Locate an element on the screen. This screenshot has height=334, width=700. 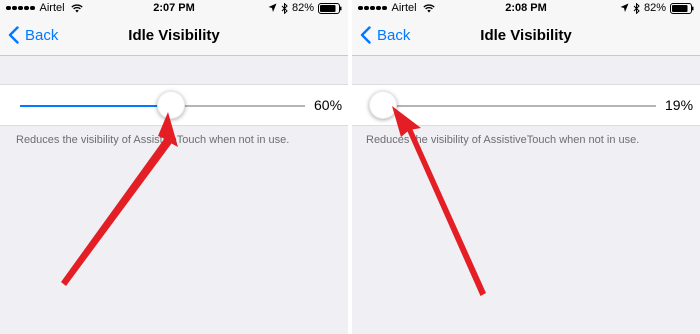
status-bar: Airtel 2:08 PM 82% is located at coordinates (526, 8).